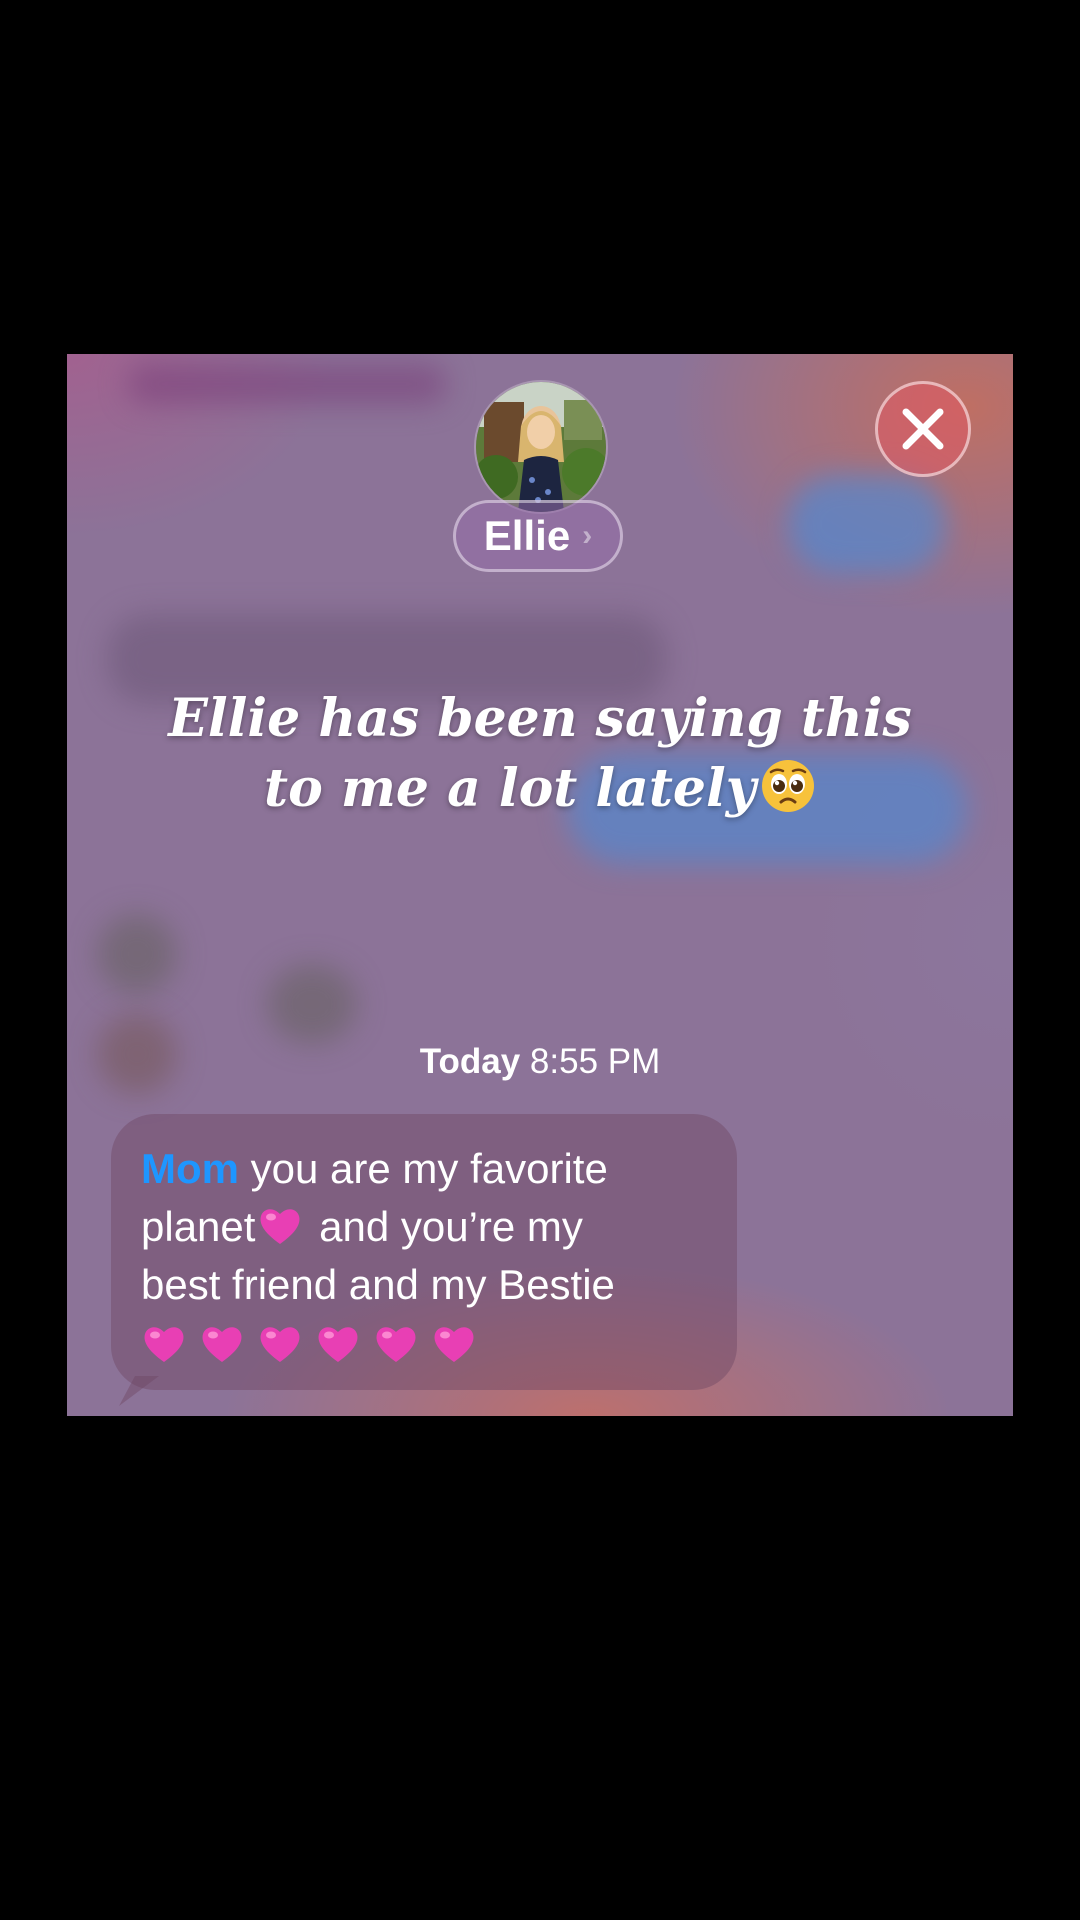 Image resolution: width=1080 pixels, height=1920 pixels. I want to click on message-text: planet, so click(198, 1226).